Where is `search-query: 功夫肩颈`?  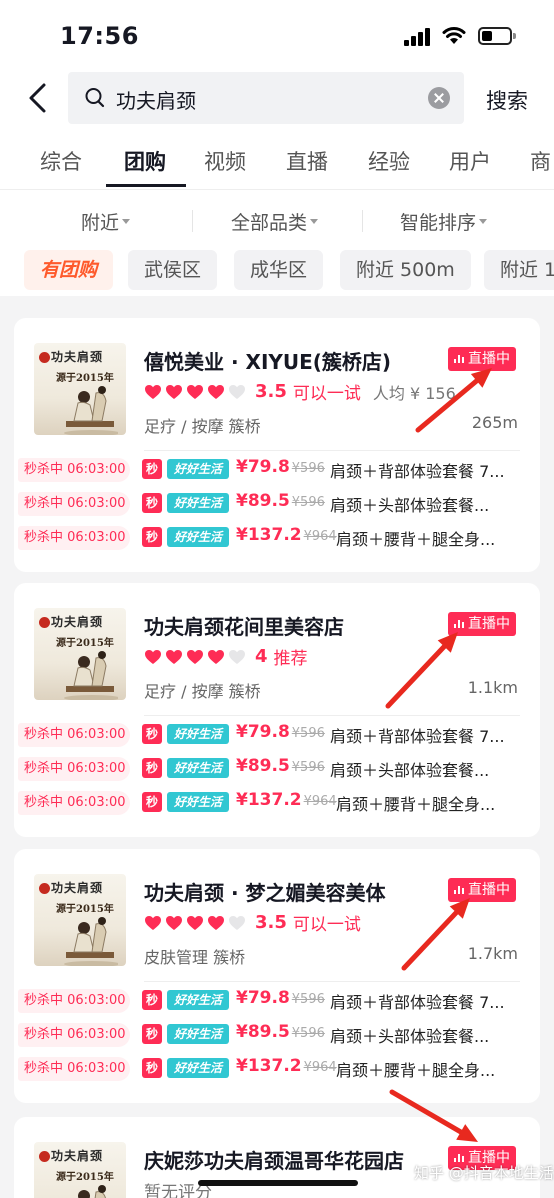
search-query: 功夫肩颈 is located at coordinates (156, 101).